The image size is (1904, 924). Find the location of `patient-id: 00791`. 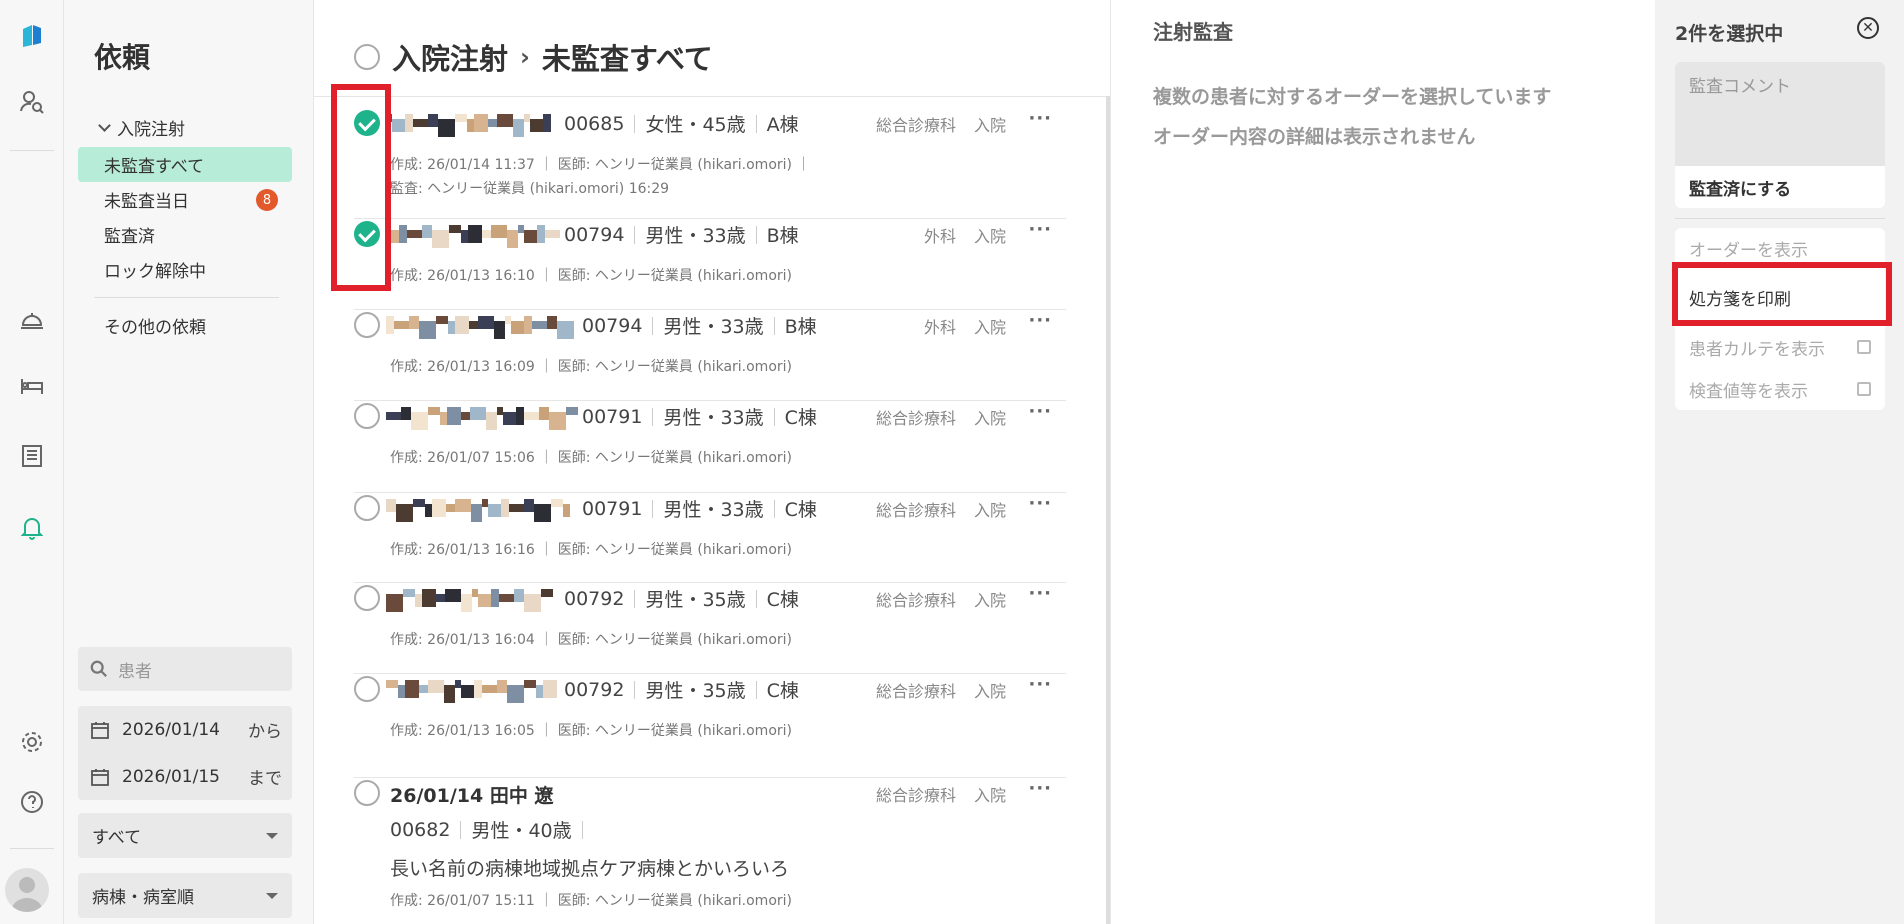

patient-id: 00791 is located at coordinates (612, 416).